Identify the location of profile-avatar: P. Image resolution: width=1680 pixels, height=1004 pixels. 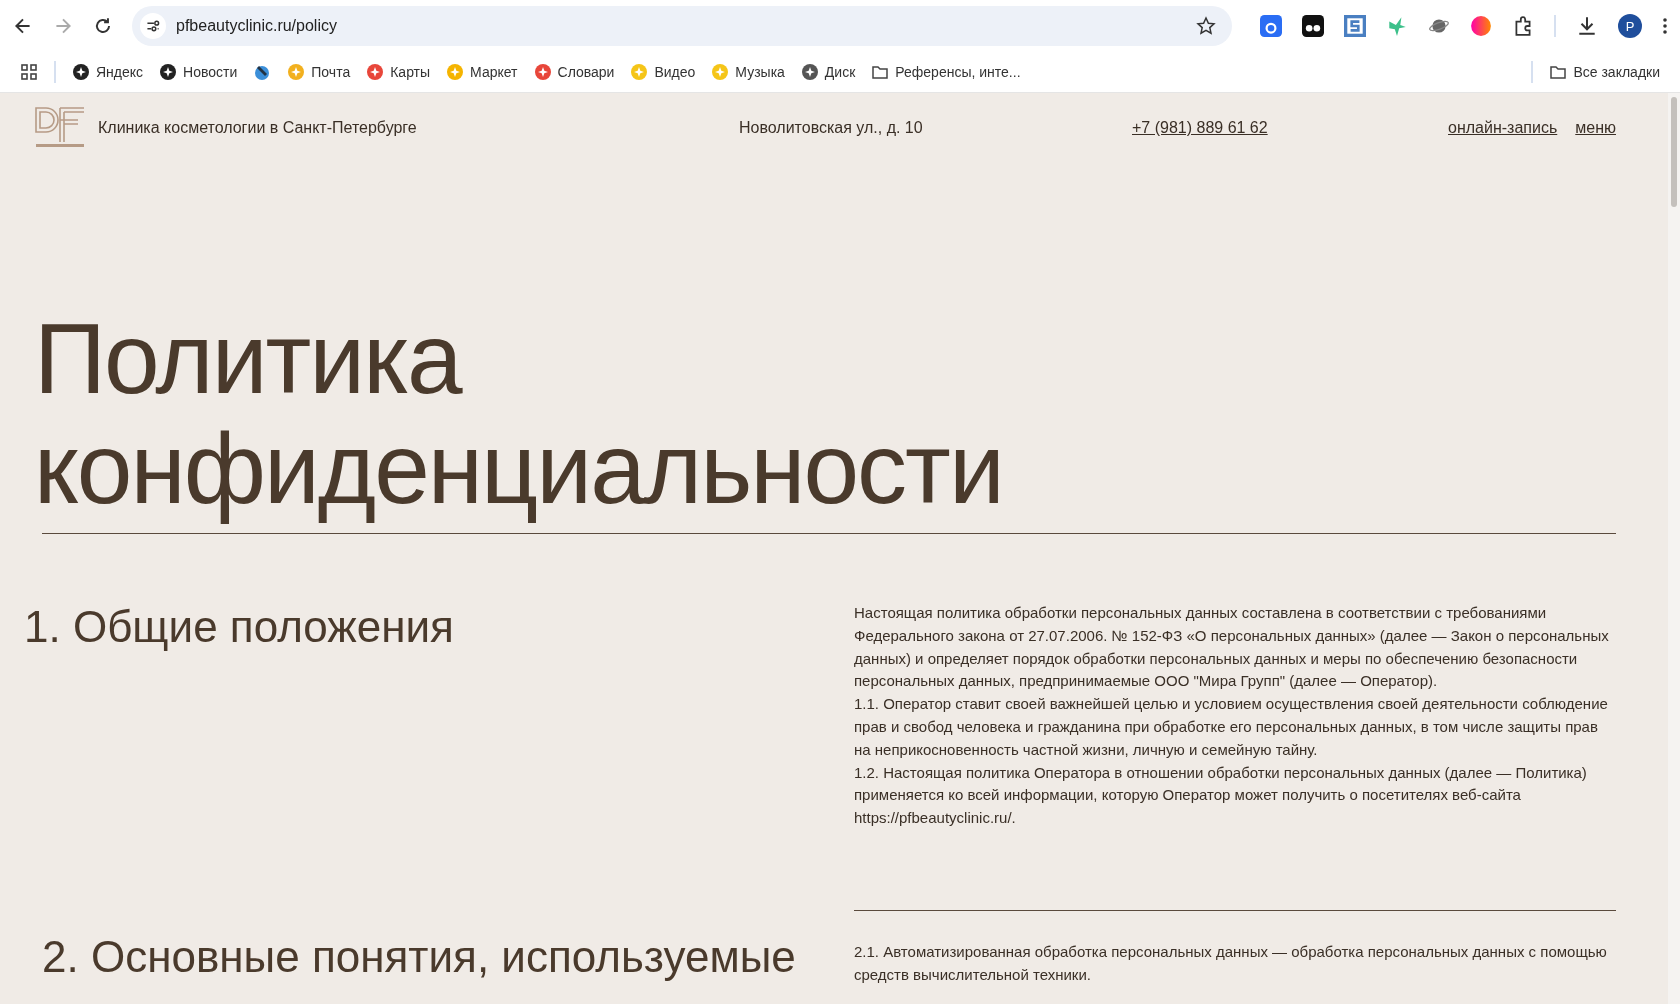
(1630, 26).